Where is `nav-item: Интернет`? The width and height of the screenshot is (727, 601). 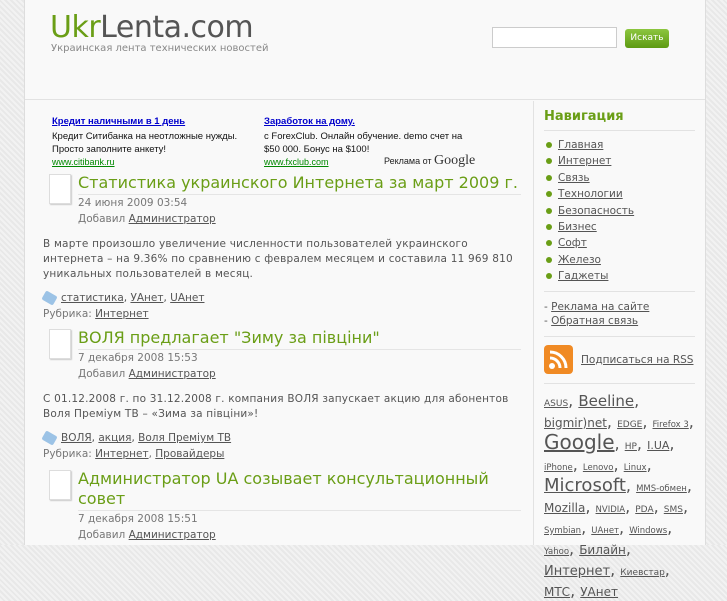
nav-item: Интернет is located at coordinates (619, 161).